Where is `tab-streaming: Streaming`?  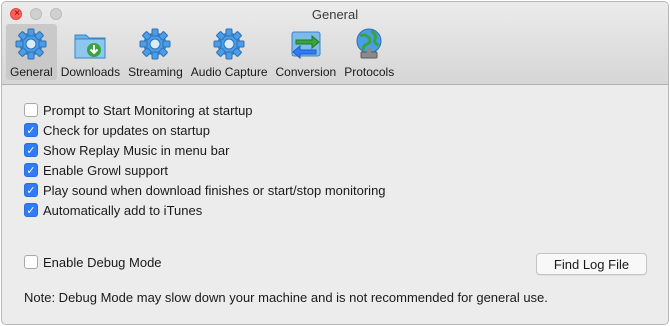
tab-streaming: Streaming is located at coordinates (155, 52).